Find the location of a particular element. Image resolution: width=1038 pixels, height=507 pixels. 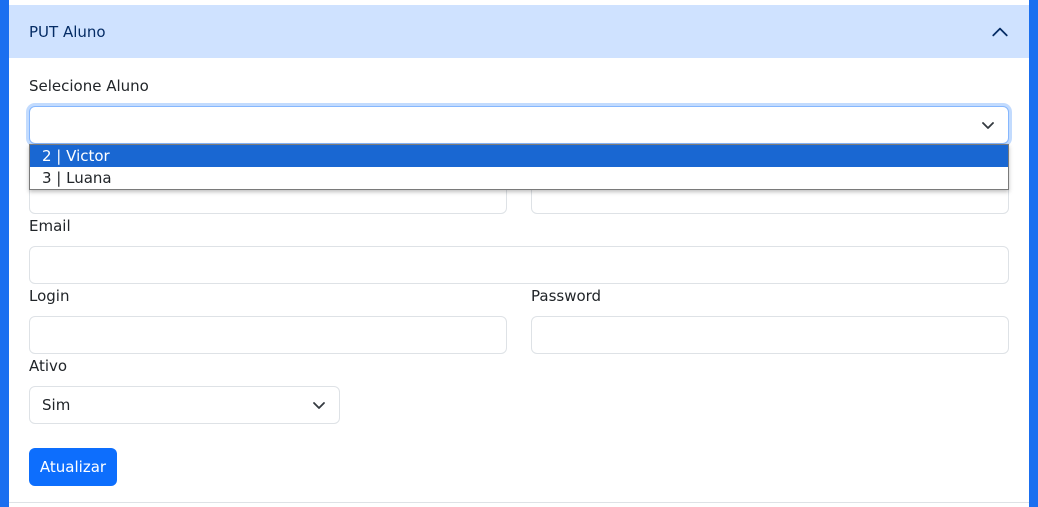

ativo-select: Sim is located at coordinates (184, 405).